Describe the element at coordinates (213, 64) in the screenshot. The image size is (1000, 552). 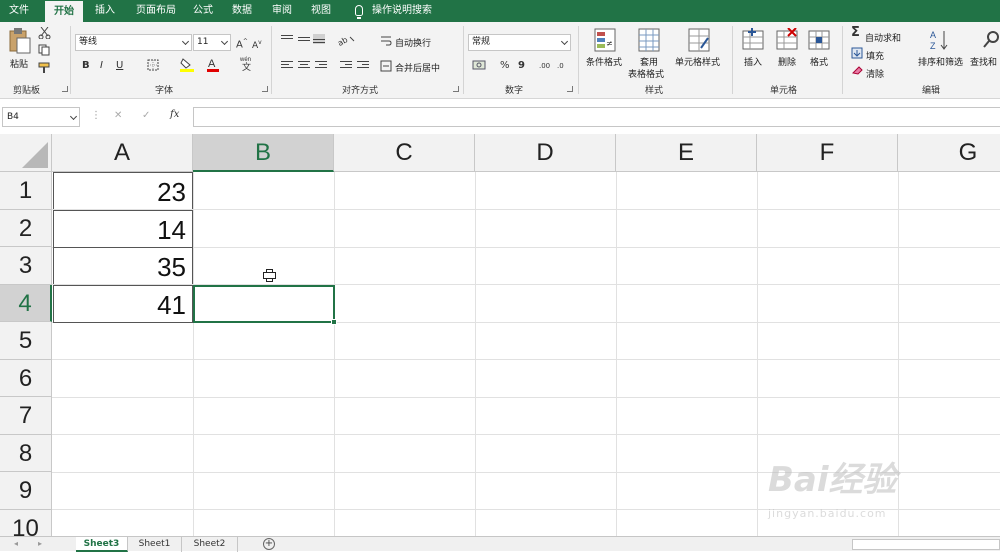
I see `font-color-icon: A` at that location.